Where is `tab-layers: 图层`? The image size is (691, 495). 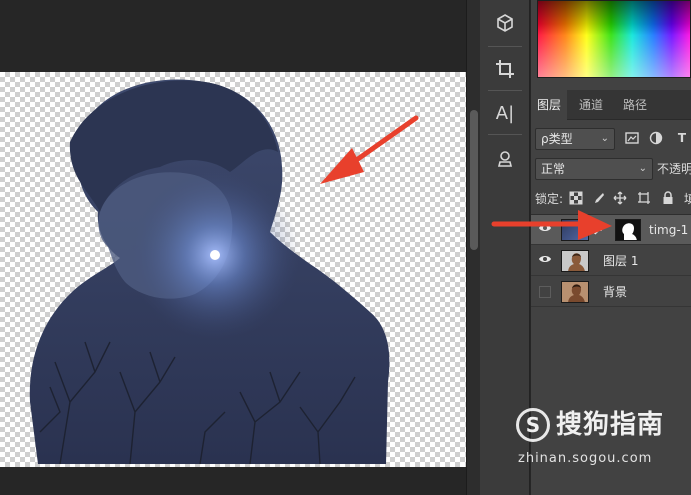 tab-layers: 图层 is located at coordinates (549, 105).